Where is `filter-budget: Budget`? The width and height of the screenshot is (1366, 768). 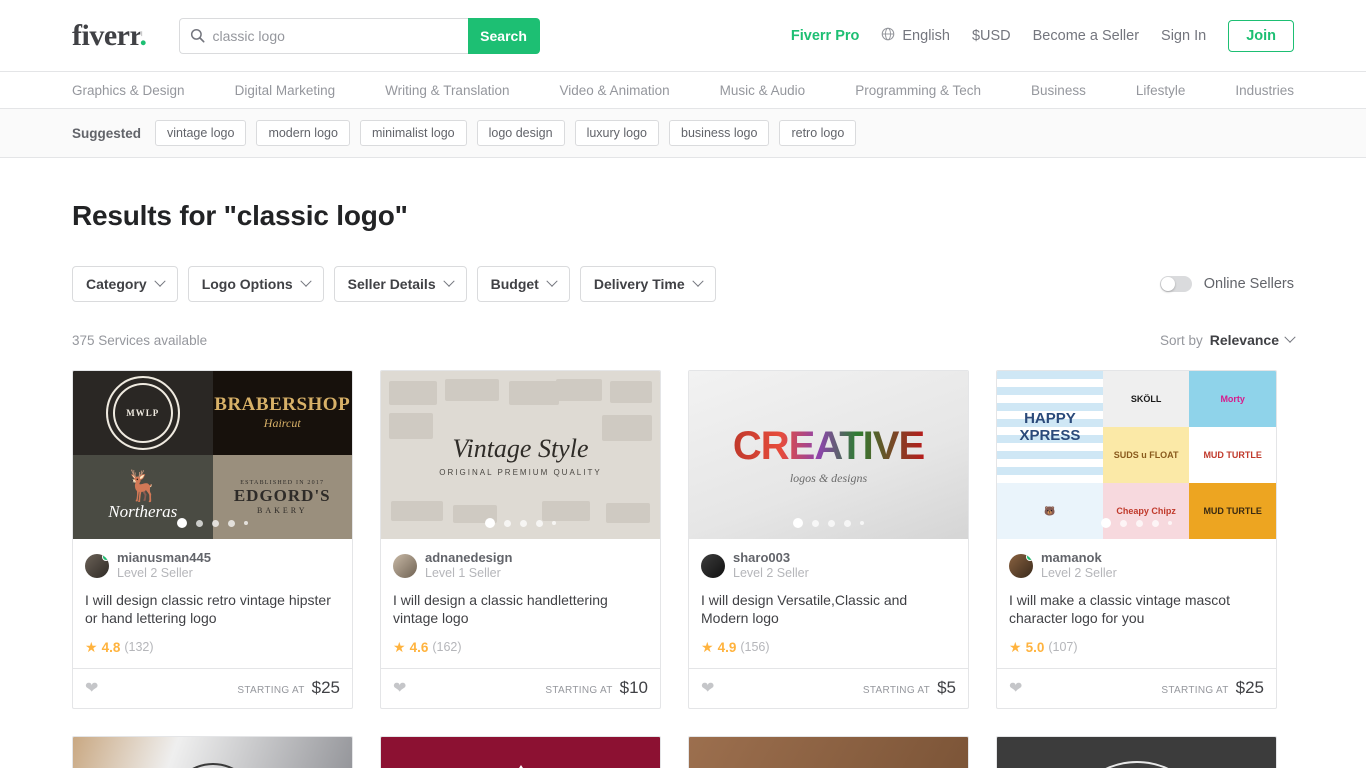
filter-budget: Budget is located at coordinates (523, 284).